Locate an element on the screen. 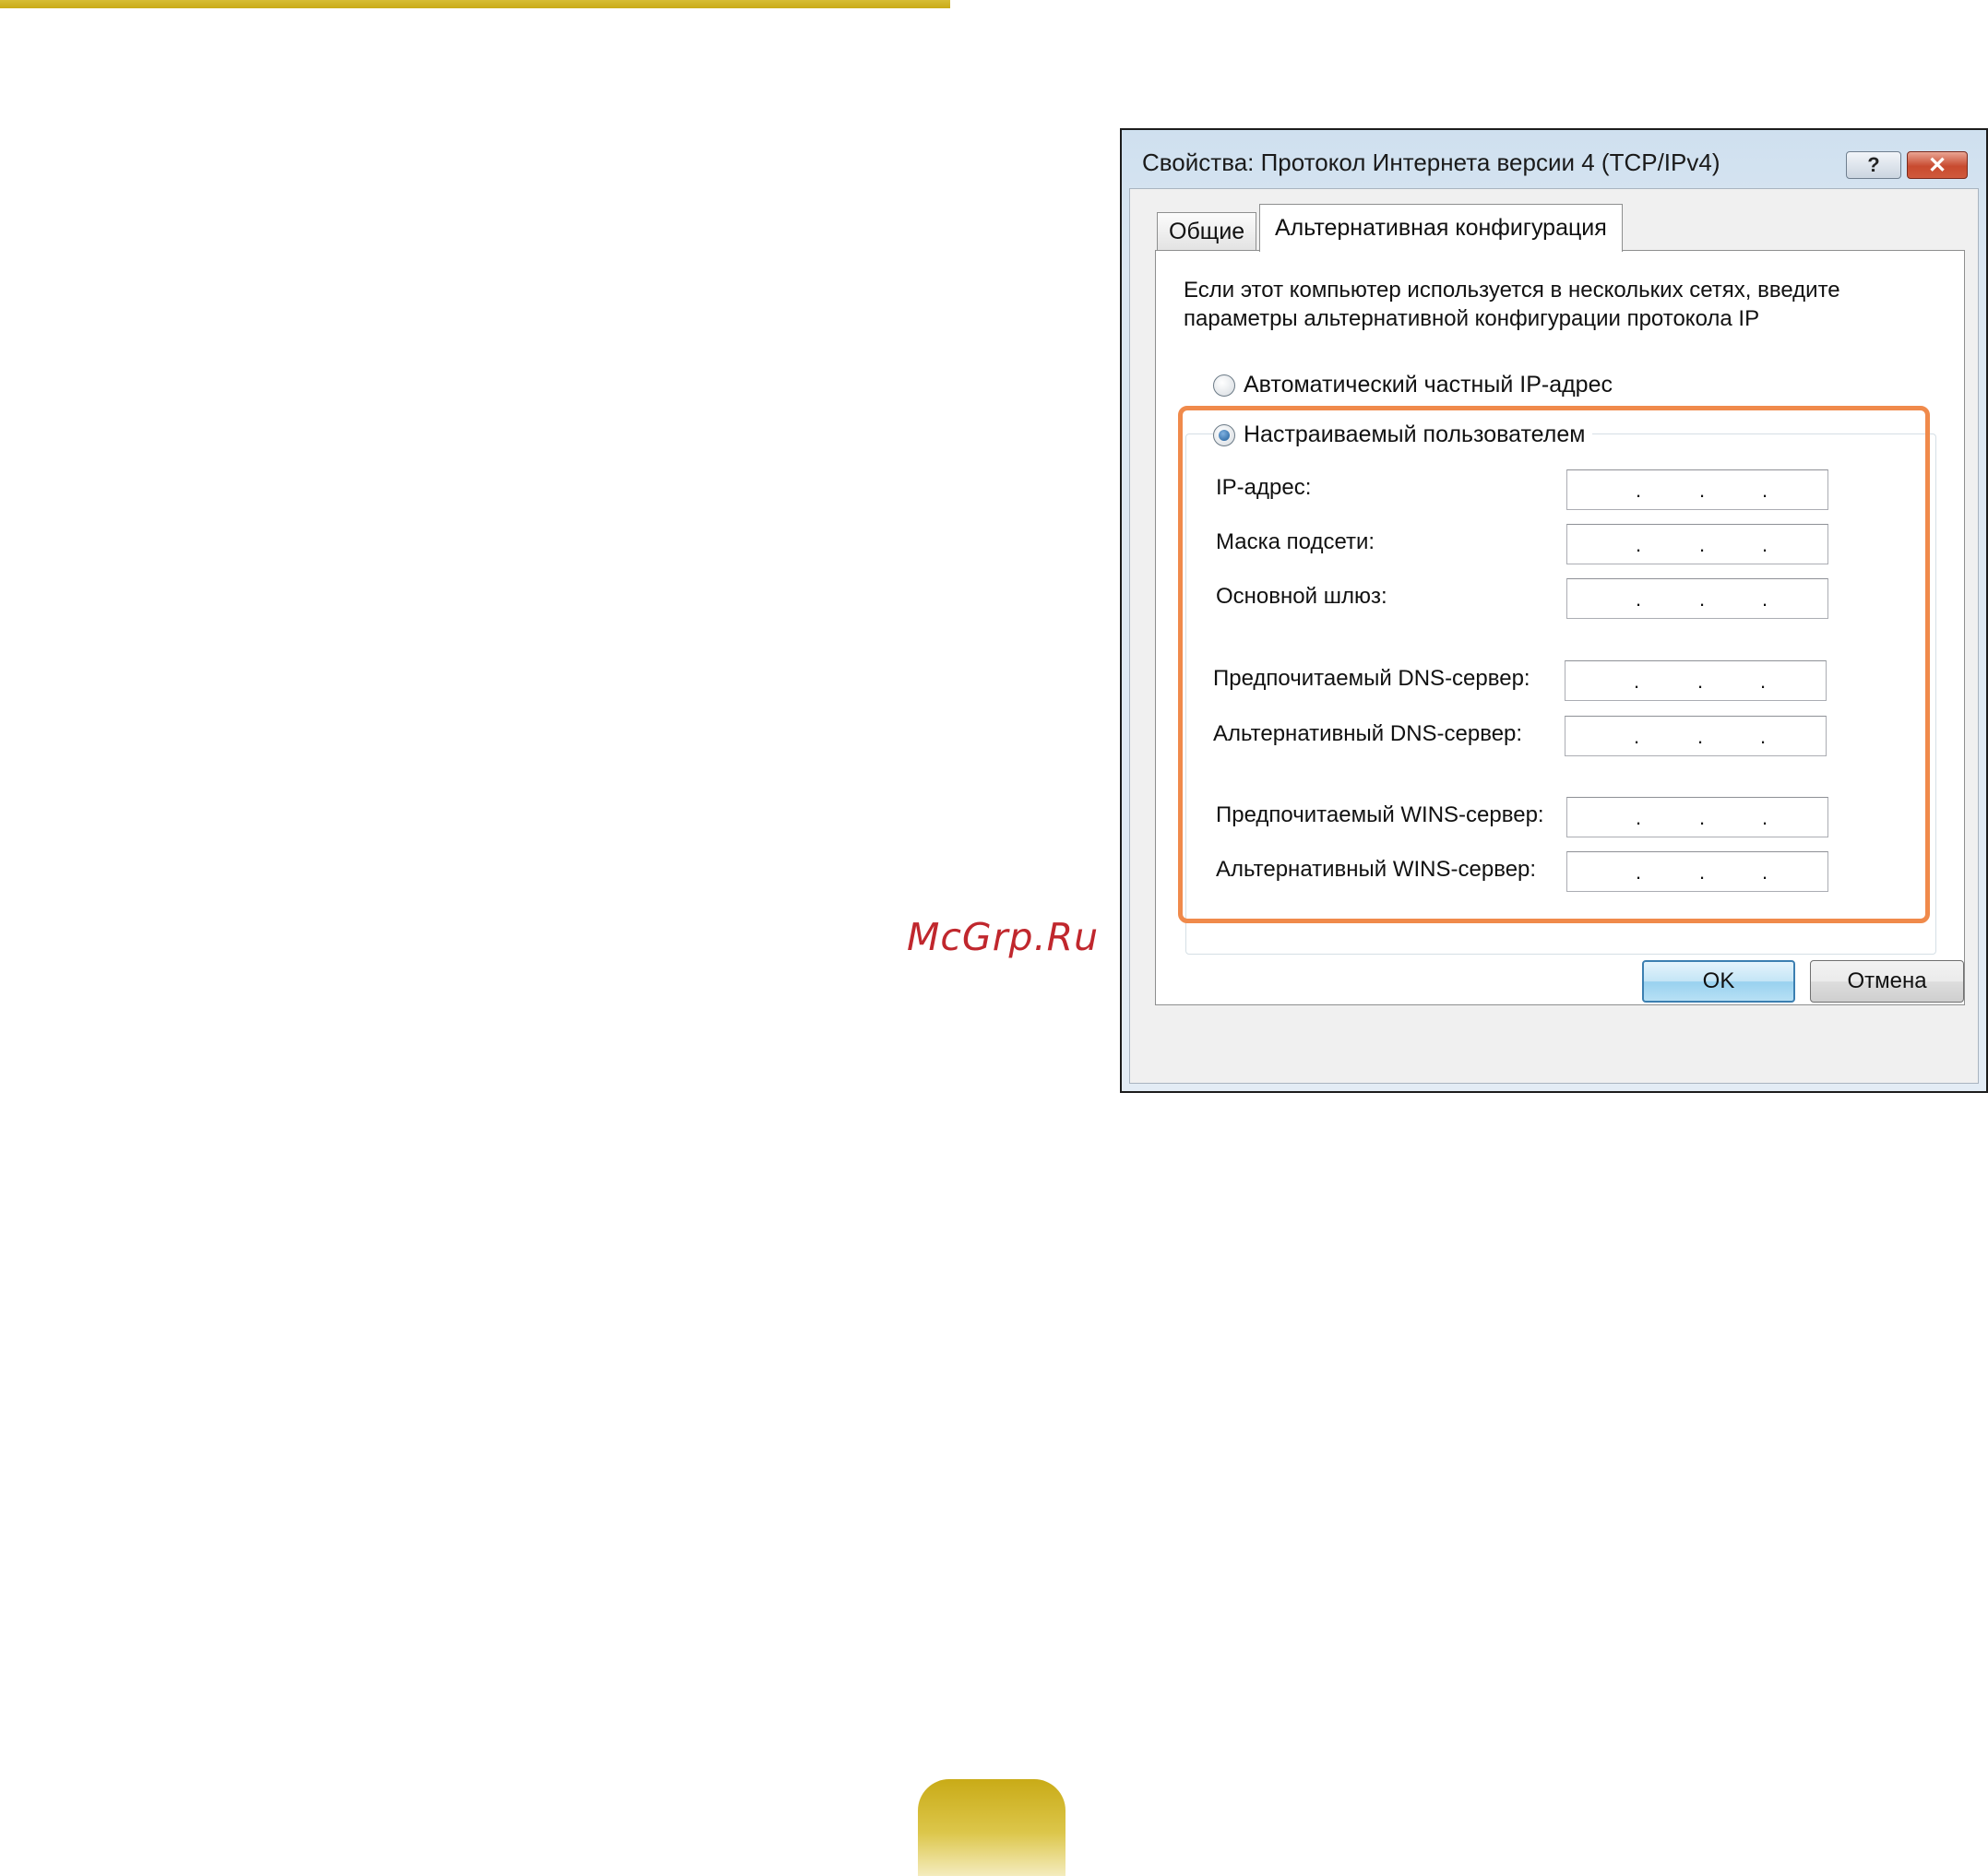 The image size is (1988, 1876). help-button: ? is located at coordinates (1873, 165).